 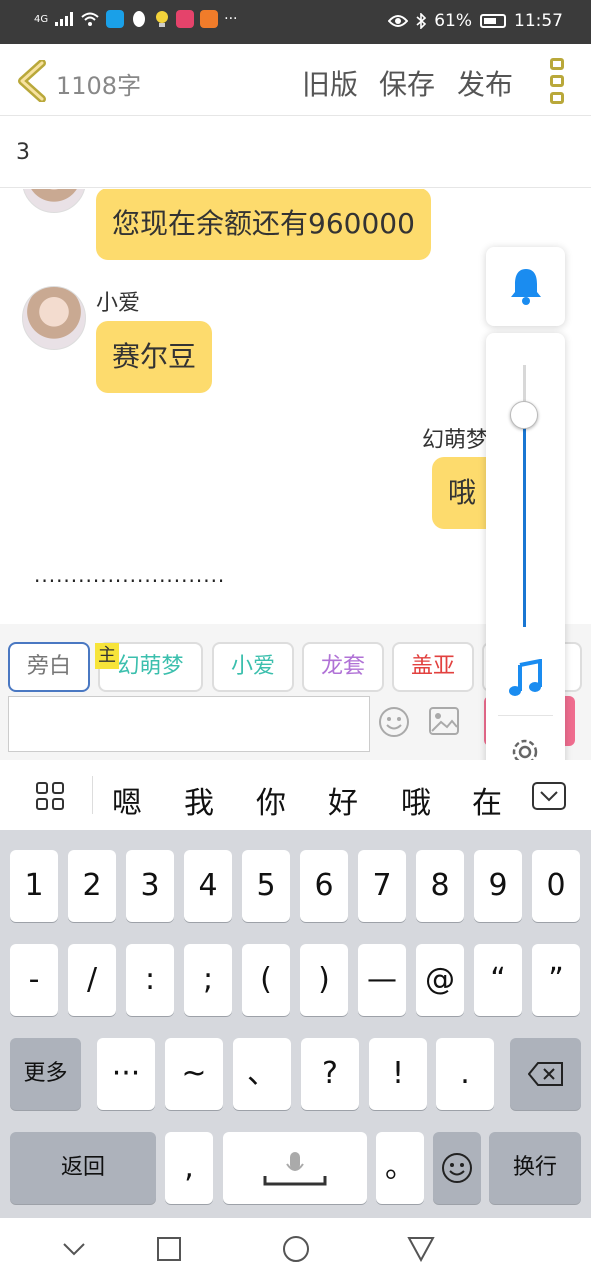 What do you see at coordinates (231, 19) in the screenshot?
I see `more-notifications: ···` at bounding box center [231, 19].